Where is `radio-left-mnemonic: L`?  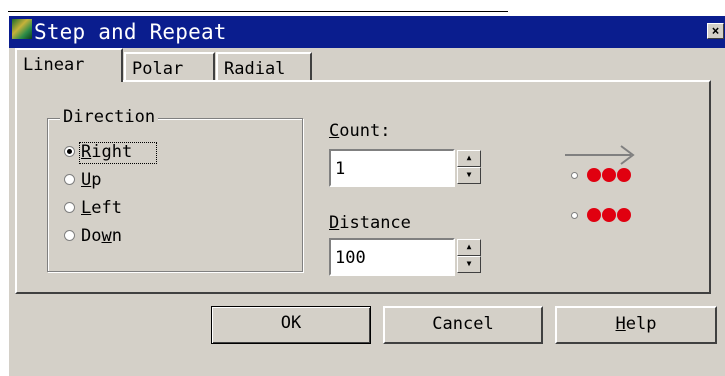 radio-left-mnemonic: L is located at coordinates (86, 208).